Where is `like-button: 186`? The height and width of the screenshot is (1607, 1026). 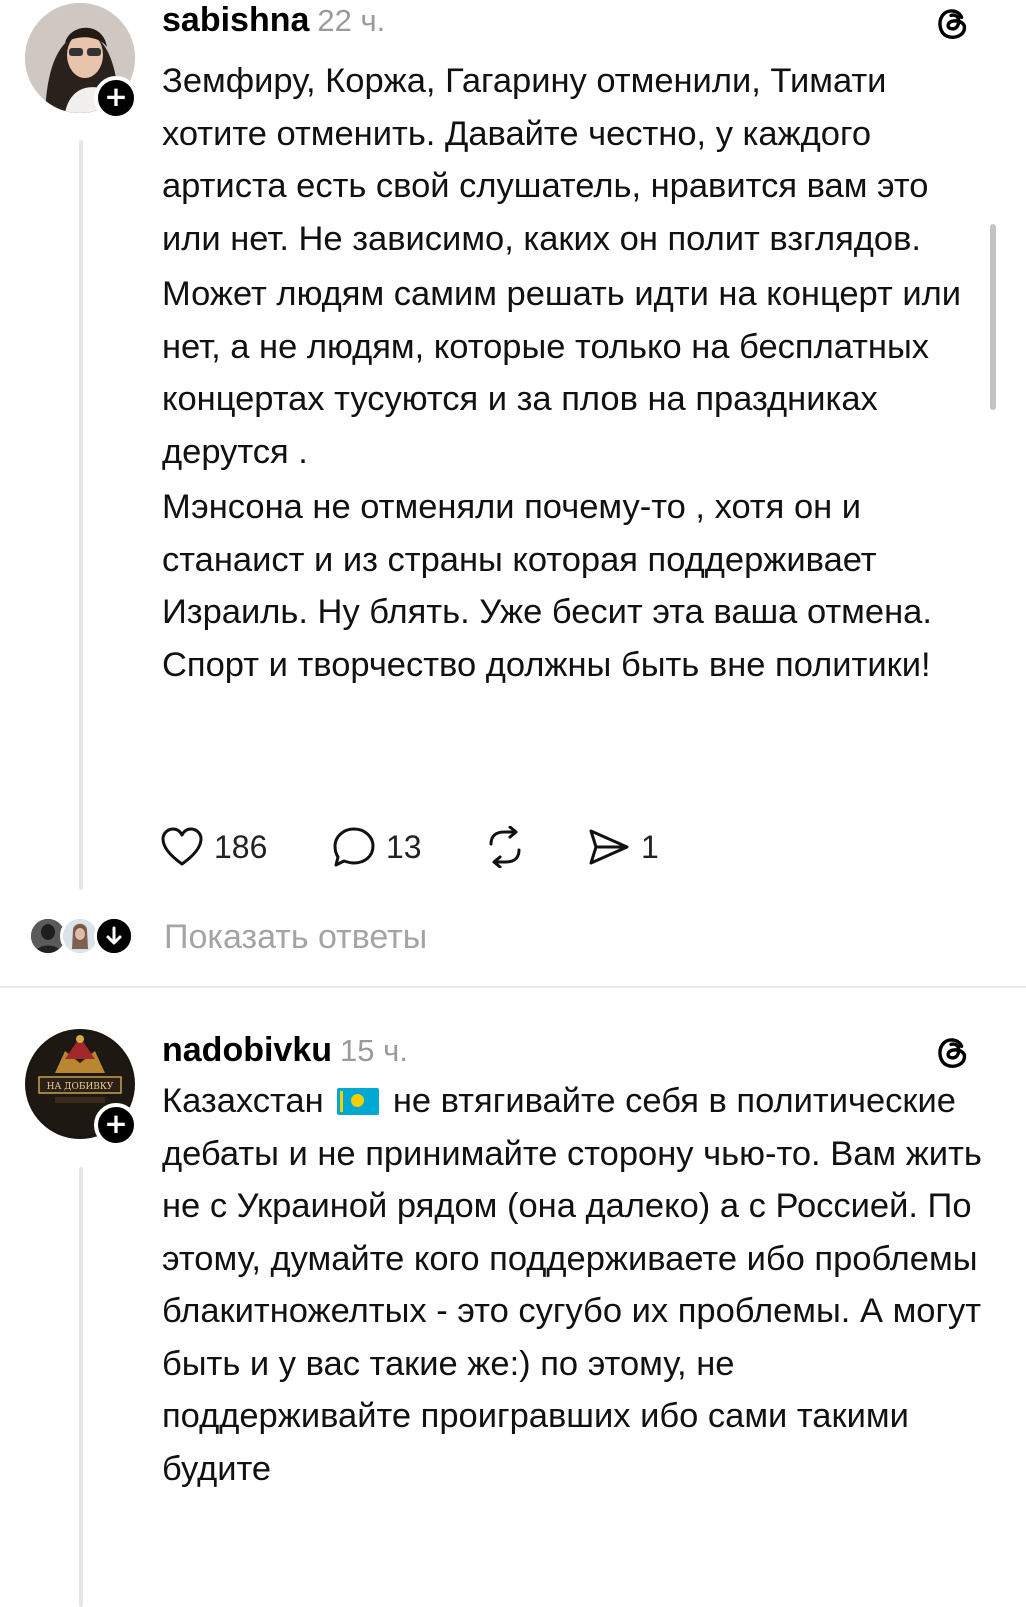 like-button: 186 is located at coordinates (246, 847).